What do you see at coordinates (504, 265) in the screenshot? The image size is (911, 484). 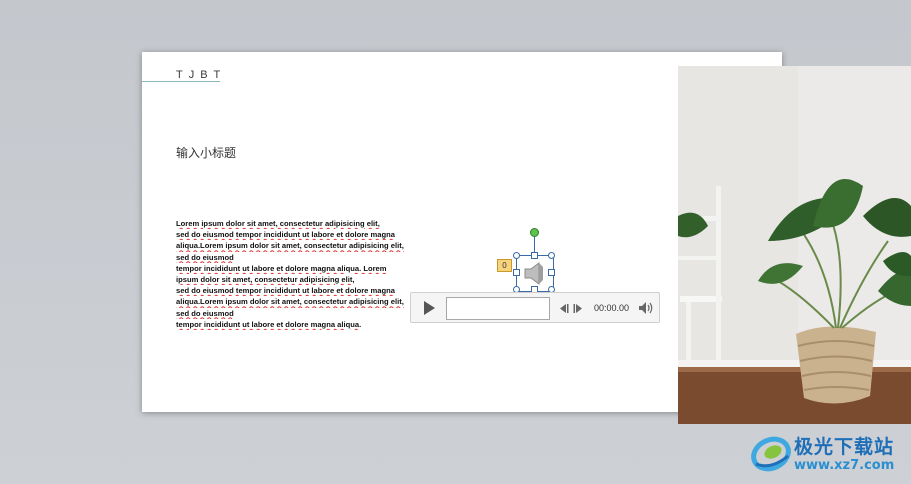 I see `animation-order-tag: 0` at bounding box center [504, 265].